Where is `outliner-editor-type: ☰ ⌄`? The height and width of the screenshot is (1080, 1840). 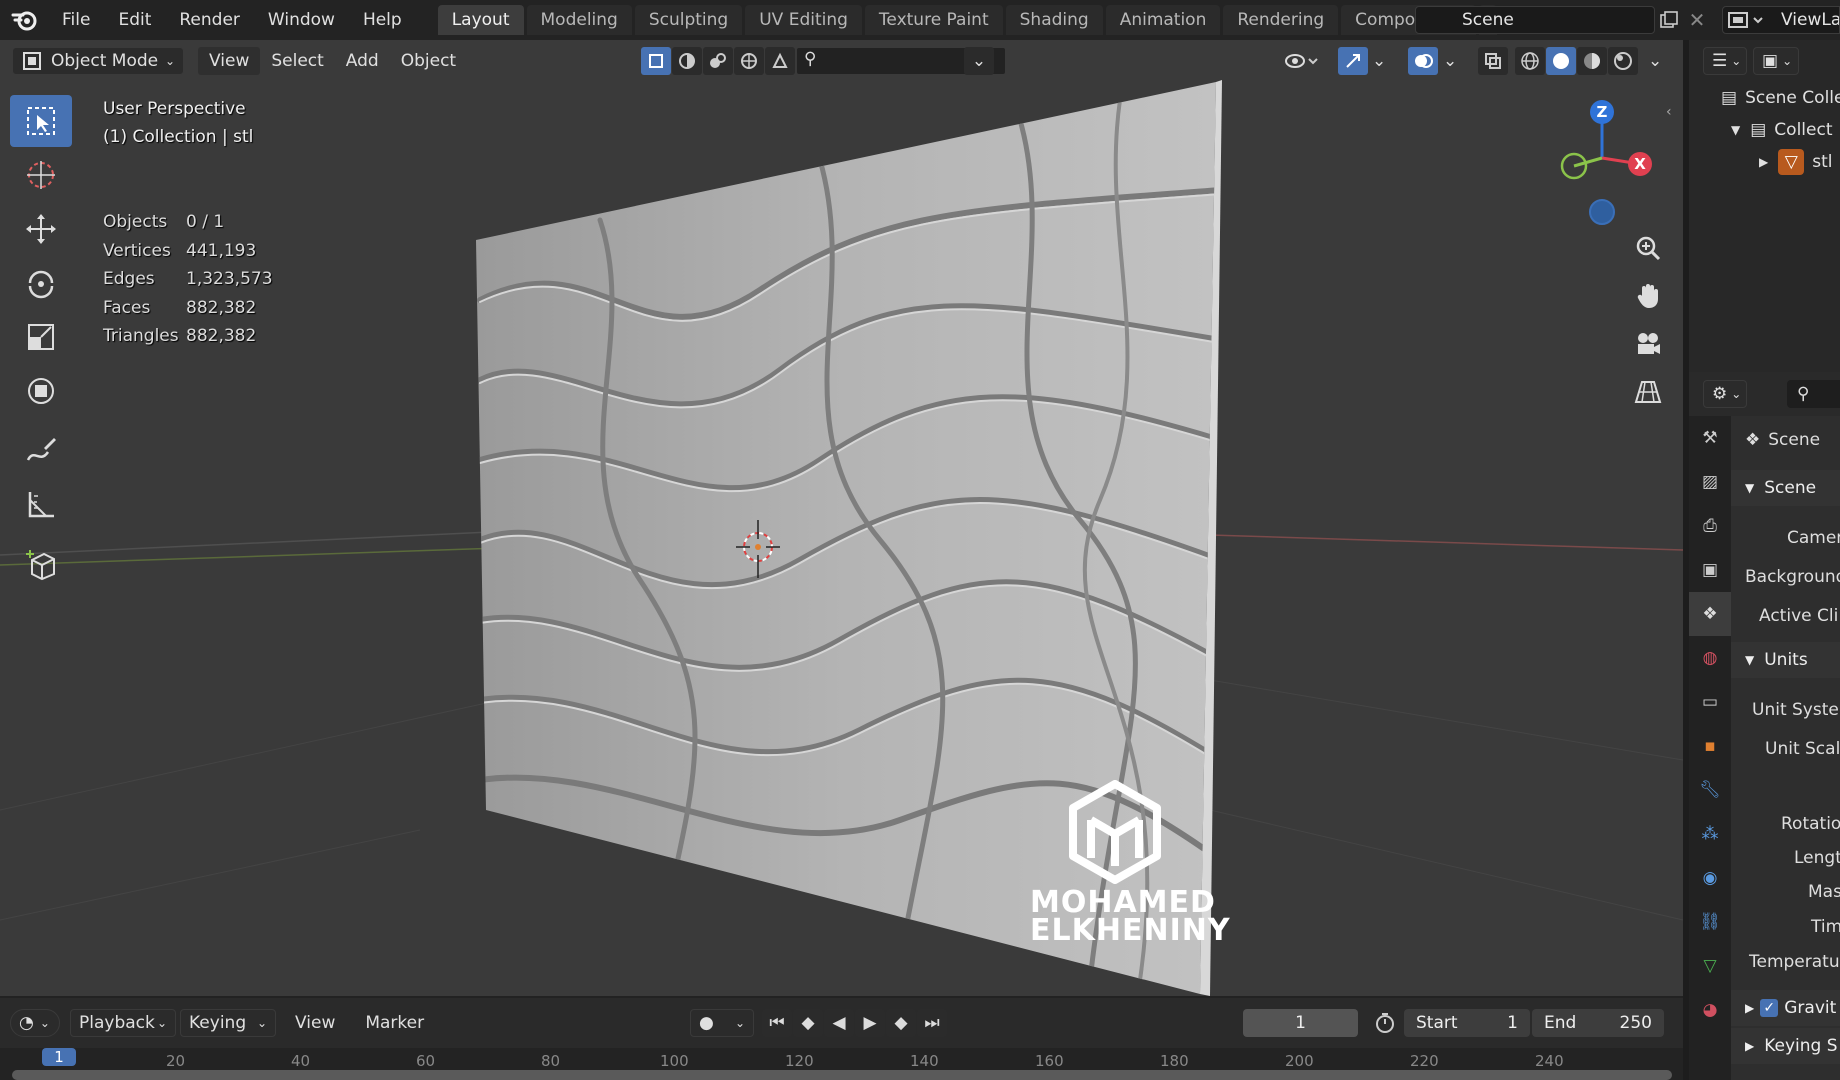 outliner-editor-type: ☰ ⌄ is located at coordinates (1725, 61).